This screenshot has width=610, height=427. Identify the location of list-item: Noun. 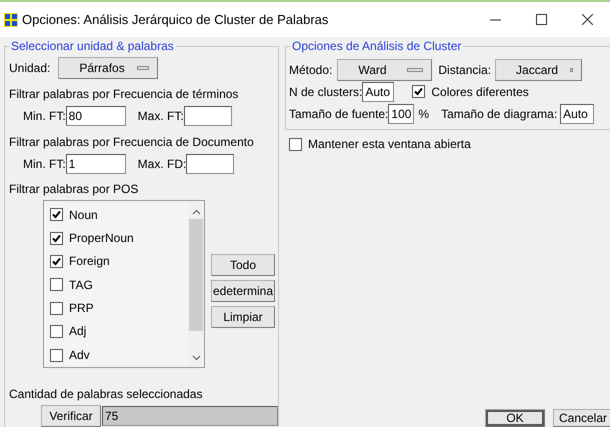
(119, 214).